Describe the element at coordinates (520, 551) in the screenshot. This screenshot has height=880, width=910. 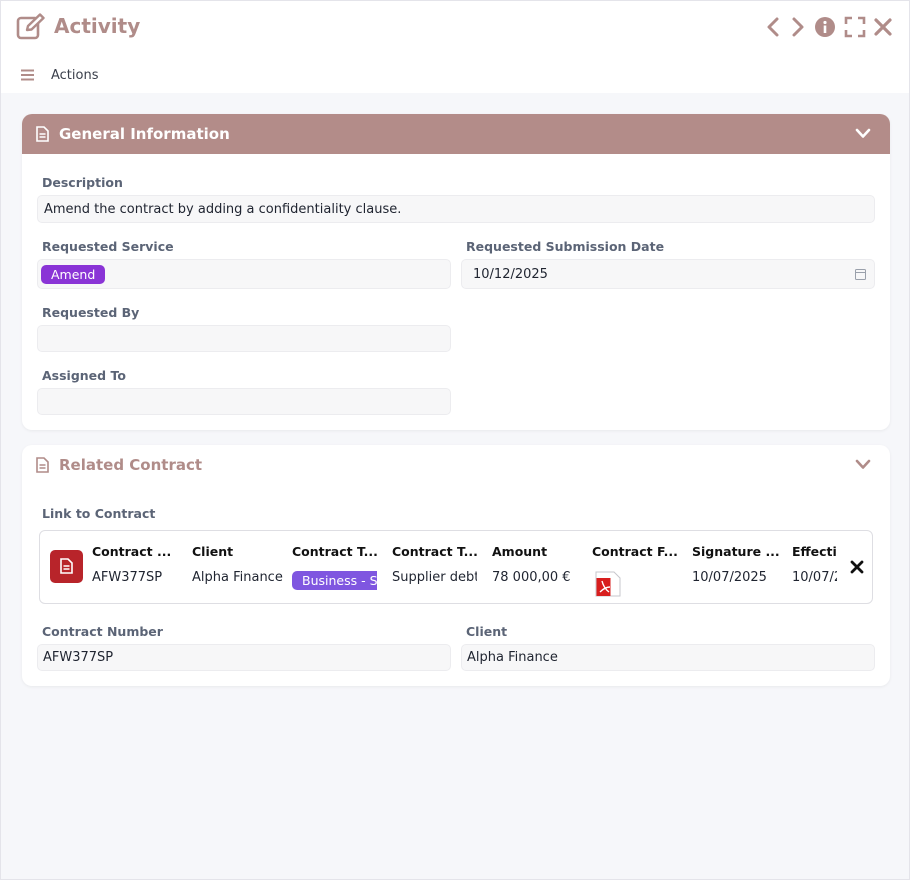
I see `column-header: Amount` at that location.